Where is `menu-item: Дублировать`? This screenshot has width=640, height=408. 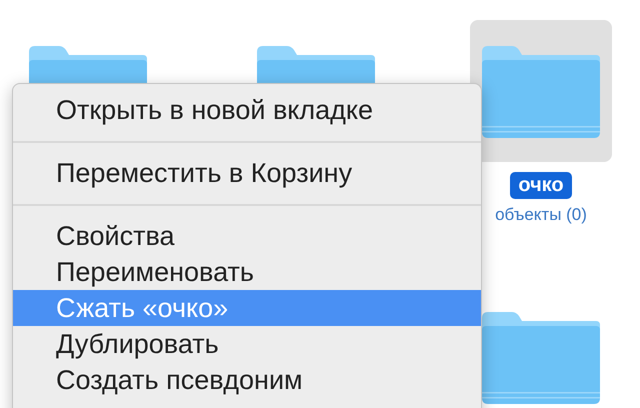 menu-item: Дублировать is located at coordinates (247, 344).